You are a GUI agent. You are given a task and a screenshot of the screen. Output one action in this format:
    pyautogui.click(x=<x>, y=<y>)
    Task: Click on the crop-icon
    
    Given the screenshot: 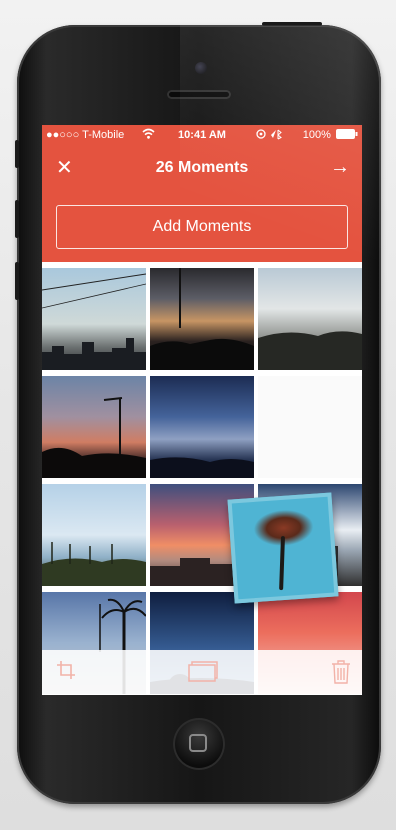 What is the action you would take?
    pyautogui.click(x=66, y=672)
    